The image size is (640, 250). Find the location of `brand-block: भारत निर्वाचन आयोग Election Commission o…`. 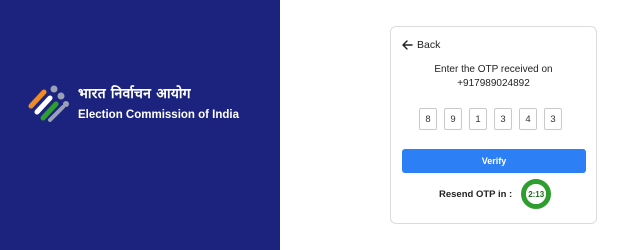

brand-block: भारत निर्वाचन आयोग Election Commission o… is located at coordinates (132, 102).